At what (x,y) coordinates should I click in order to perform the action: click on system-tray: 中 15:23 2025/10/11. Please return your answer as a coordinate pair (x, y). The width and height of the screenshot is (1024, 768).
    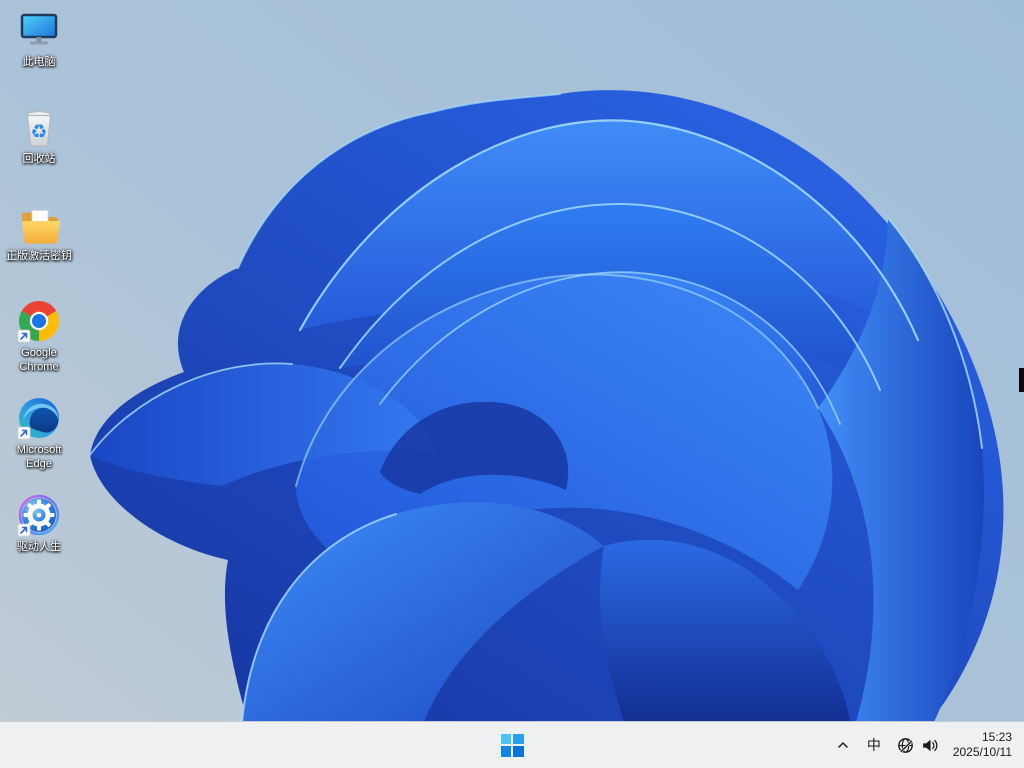
    Looking at the image, I should click on (927, 745).